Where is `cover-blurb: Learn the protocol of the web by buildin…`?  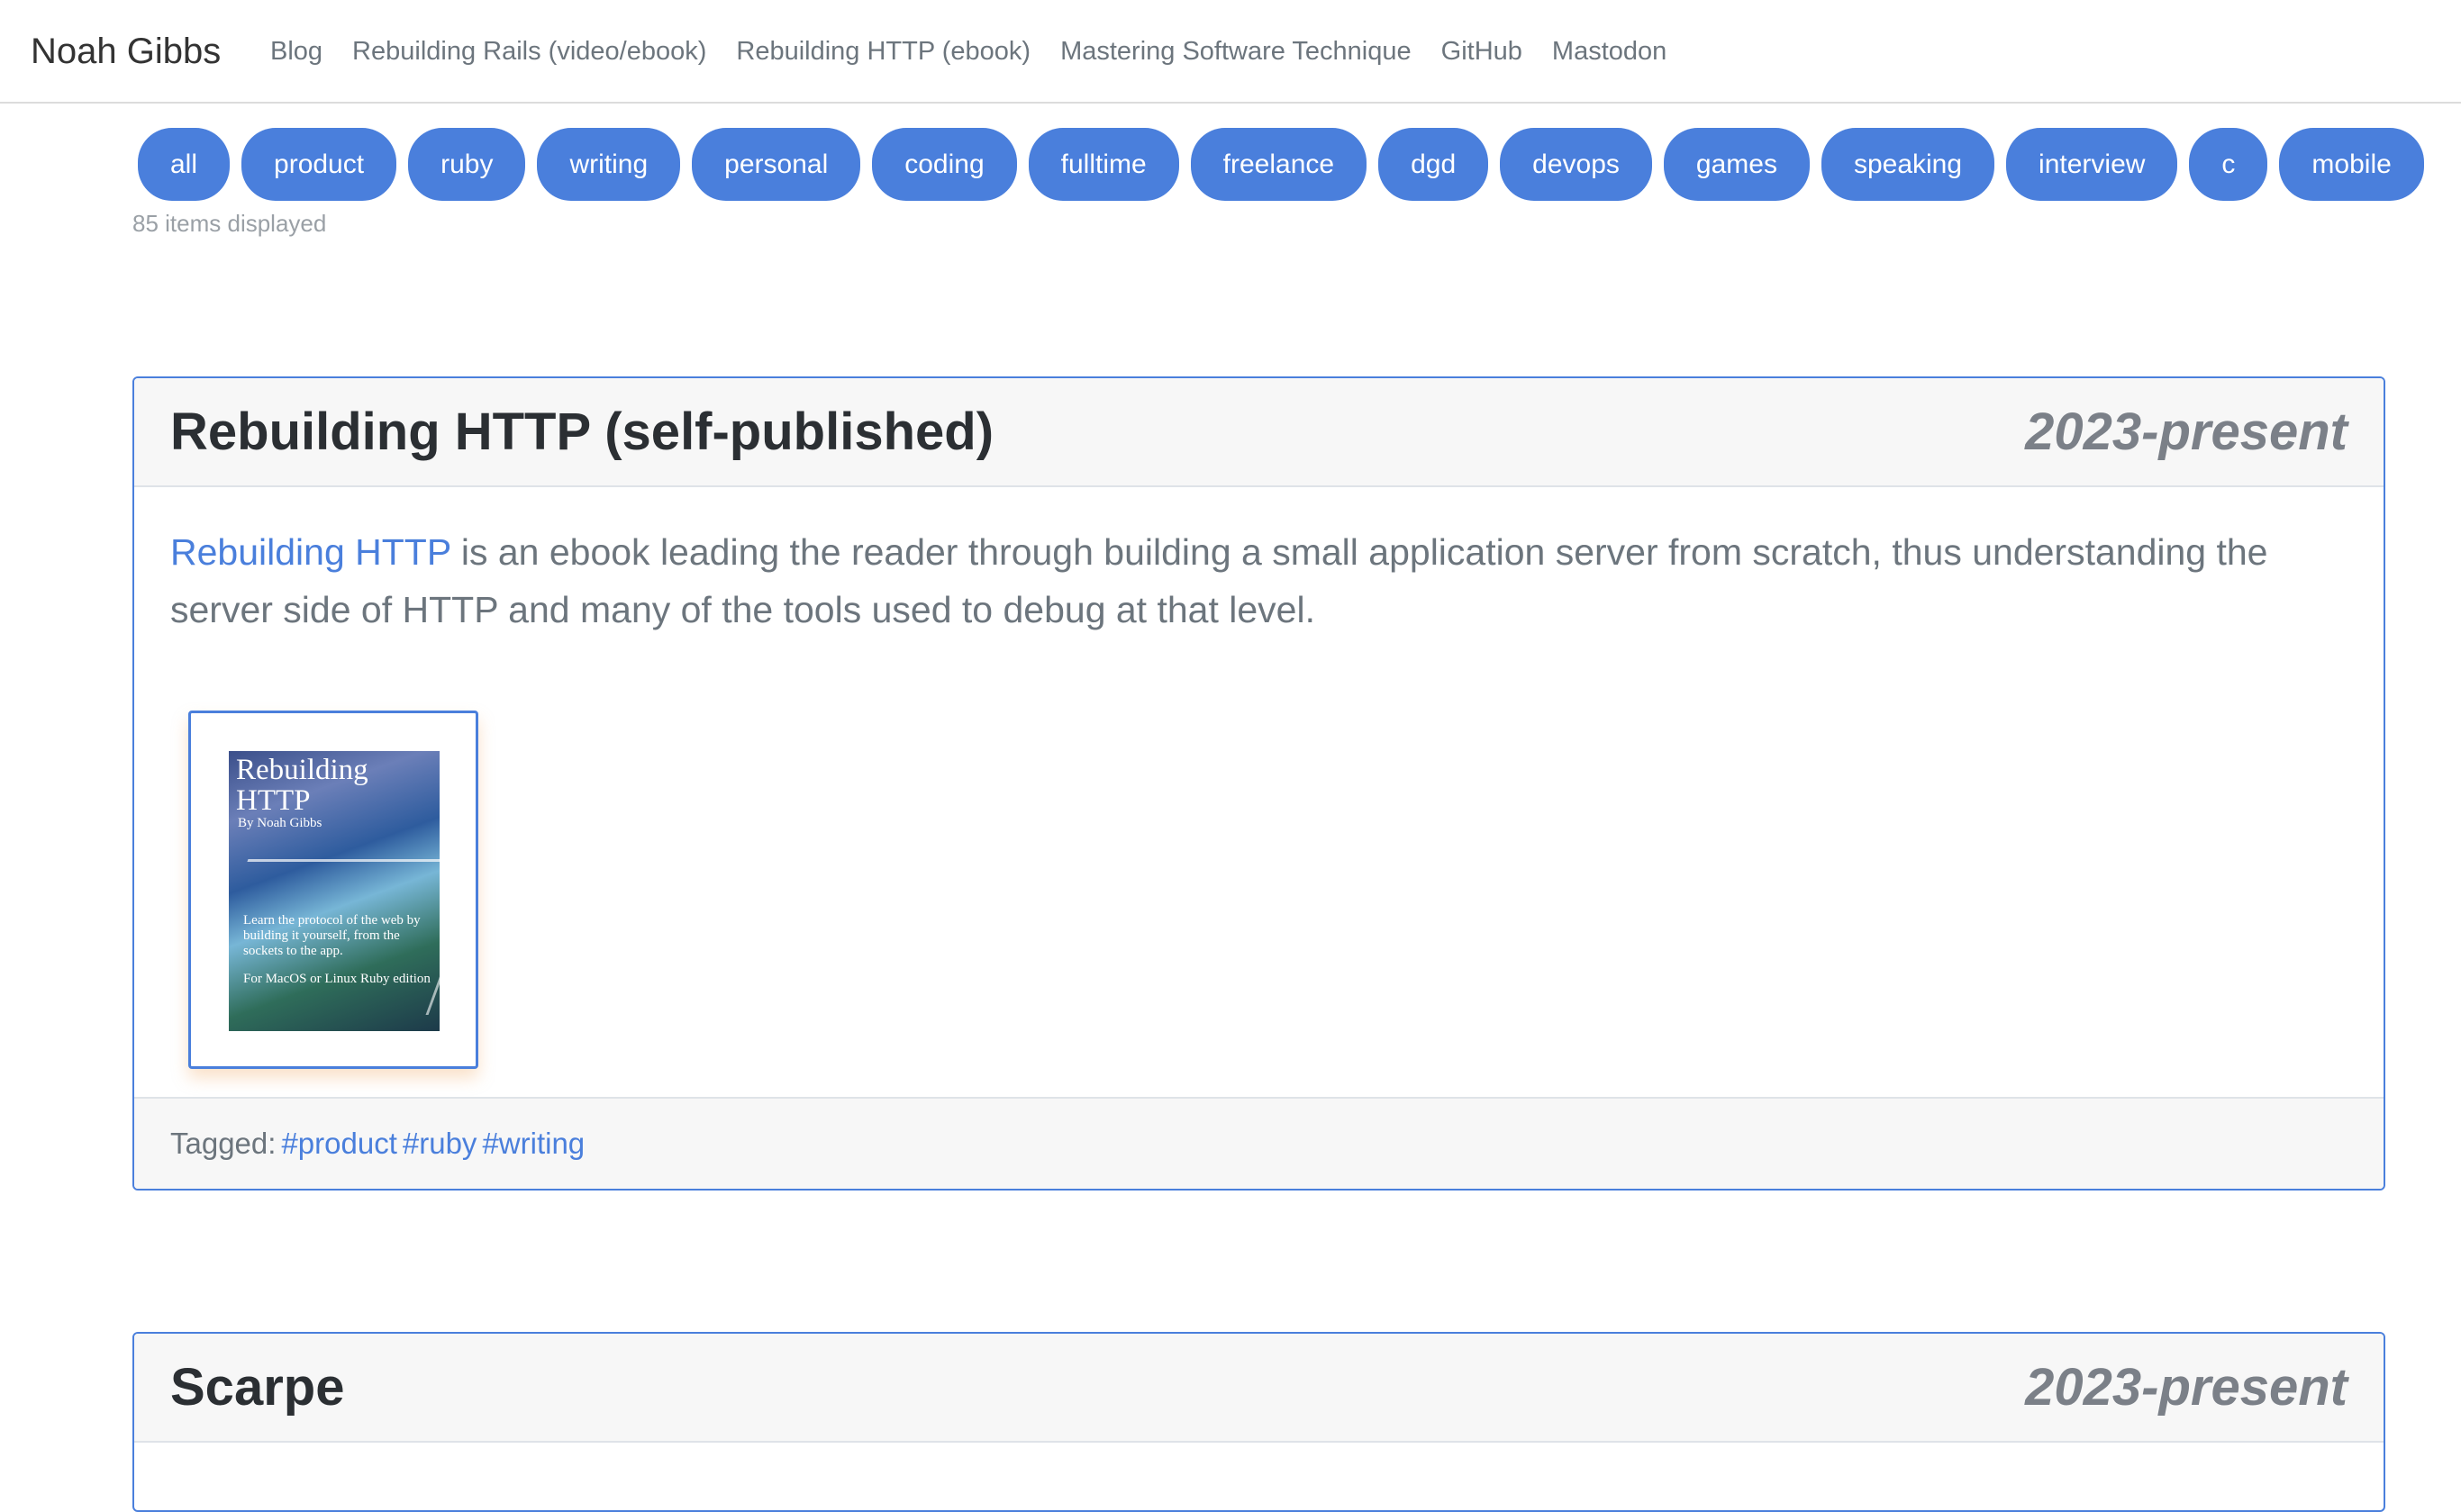
cover-blurb: Learn the protocol of the web by buildin… is located at coordinates (332, 935).